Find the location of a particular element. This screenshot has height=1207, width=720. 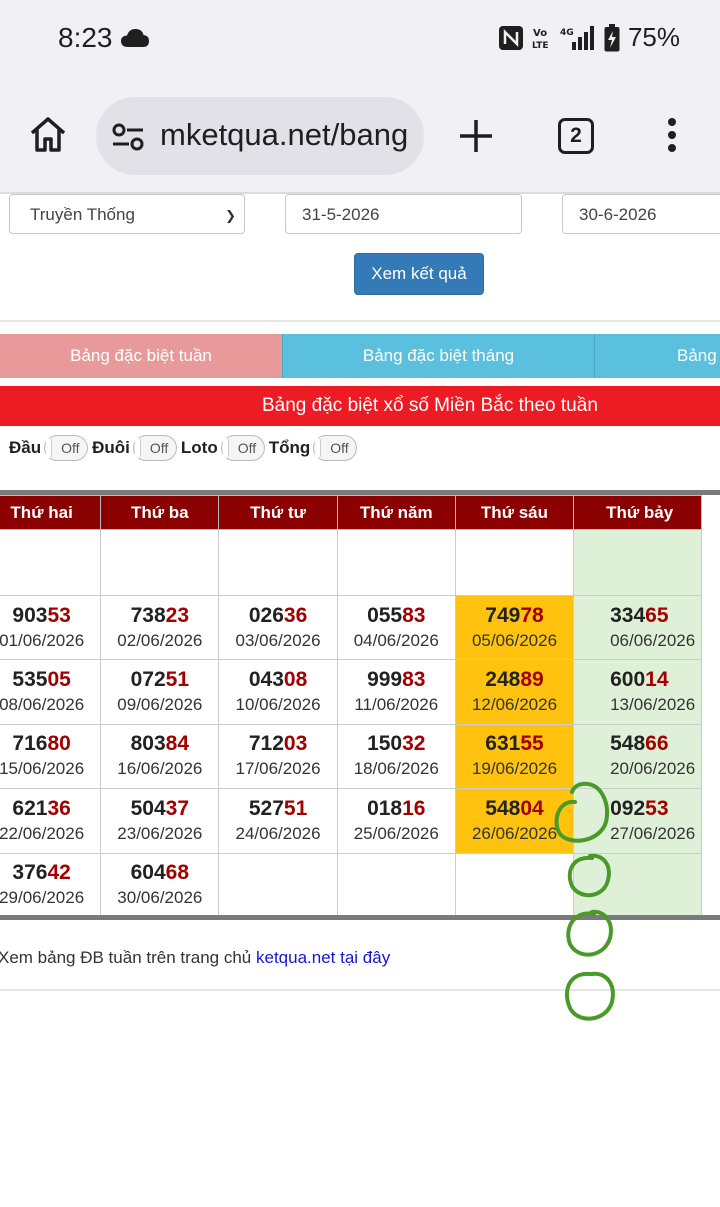

result-number: 90353 is located at coordinates (50, 616).